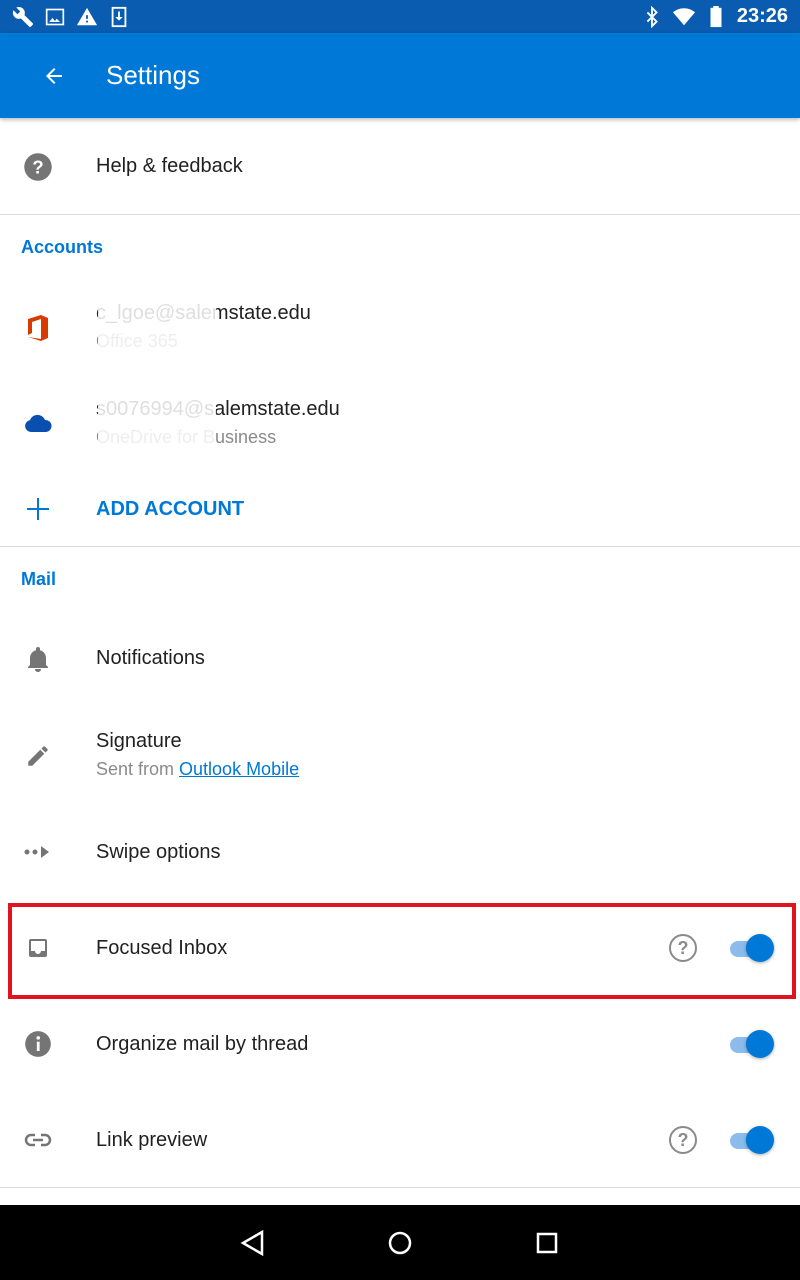 This screenshot has height=1280, width=800. I want to click on nav-back-button, so click(253, 1243).